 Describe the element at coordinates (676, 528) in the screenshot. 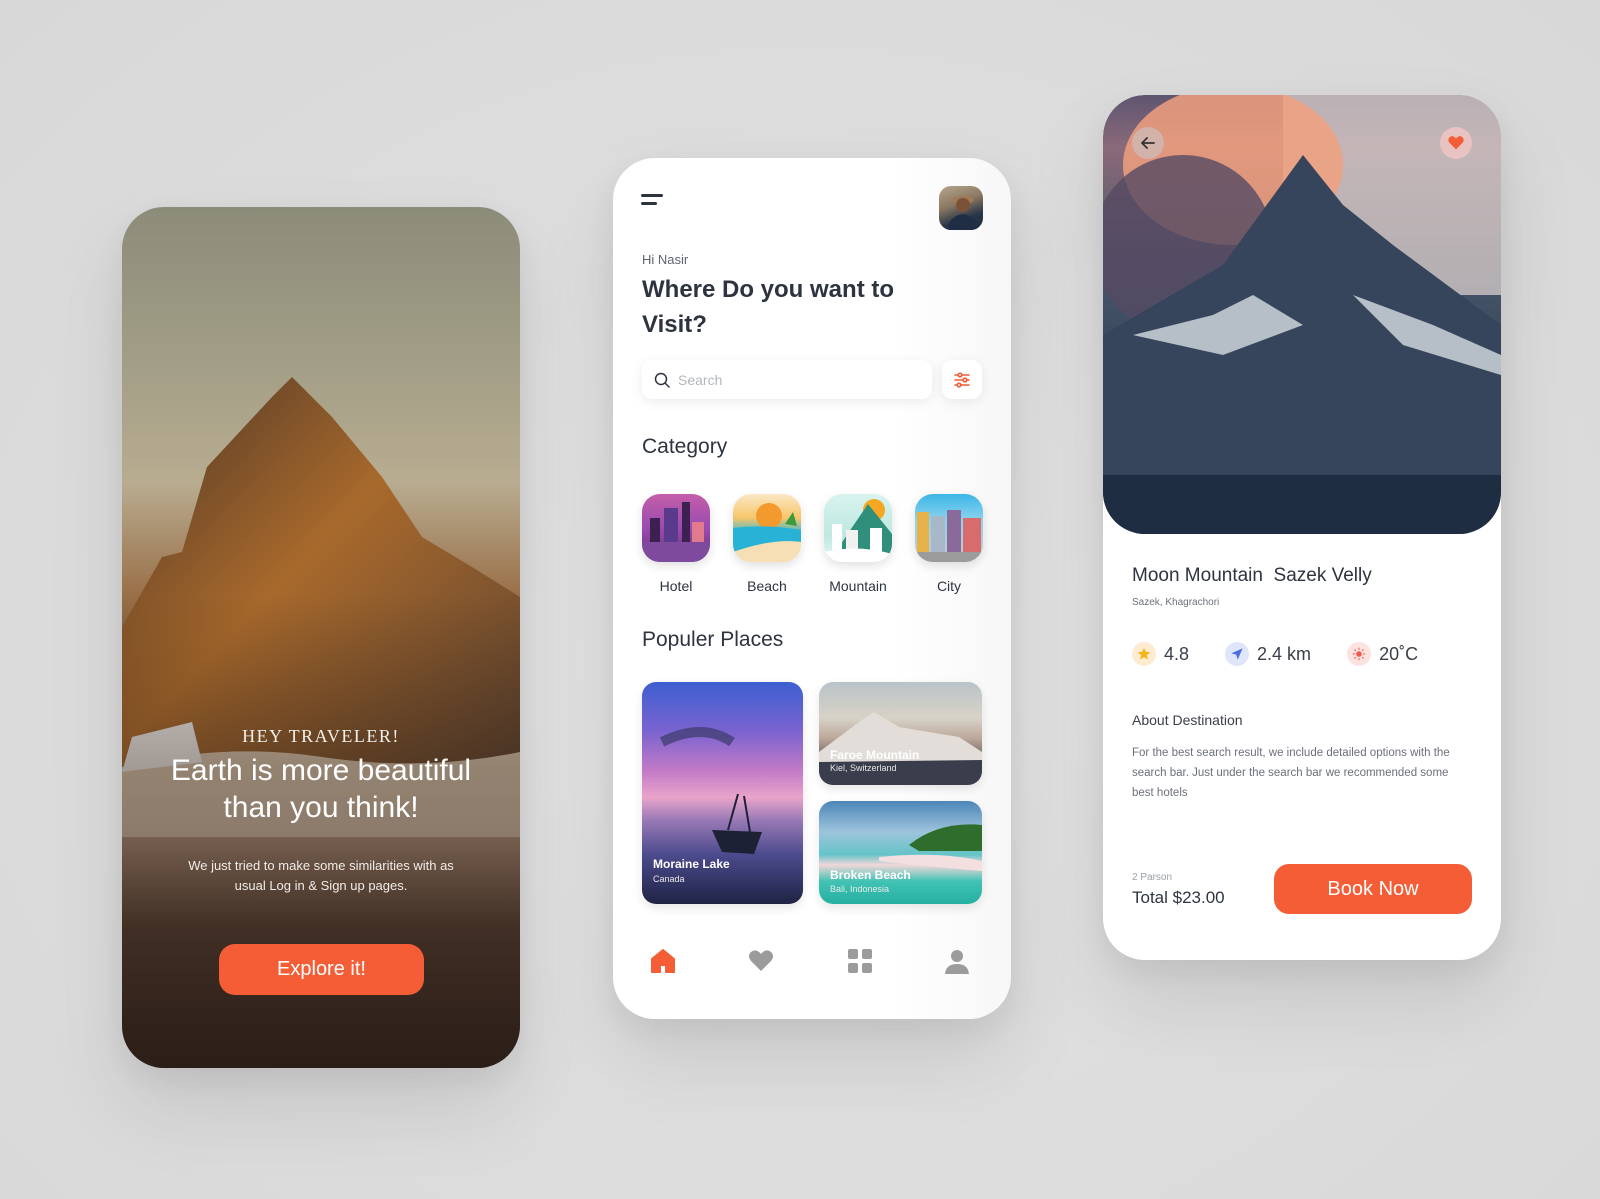

I see `hotel-illustration` at that location.